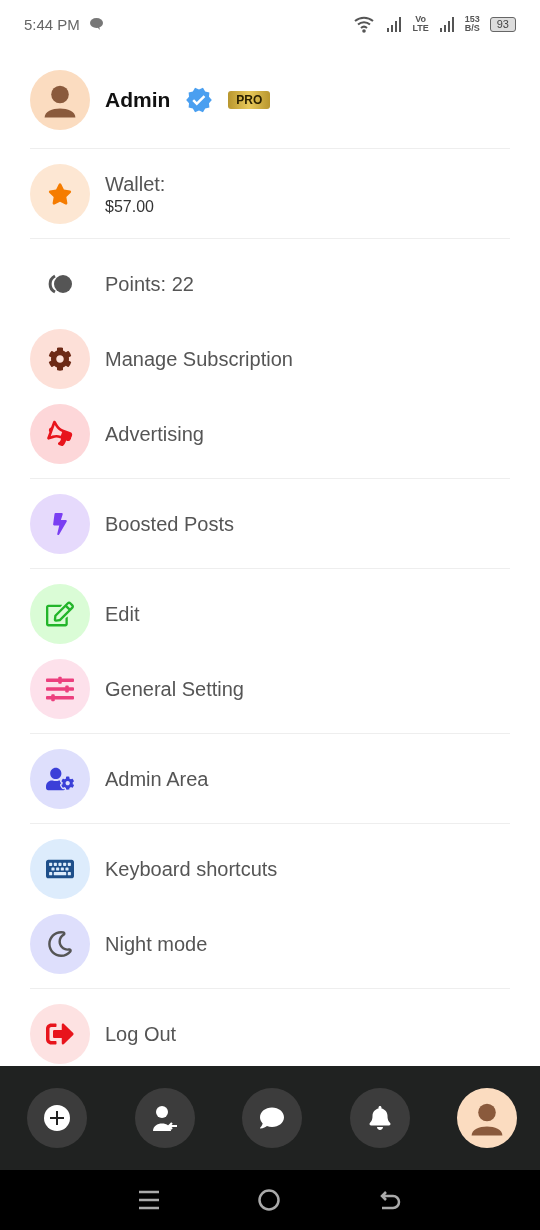 This screenshot has height=1230, width=540. What do you see at coordinates (138, 100) in the screenshot?
I see `user-name: Admin` at bounding box center [138, 100].